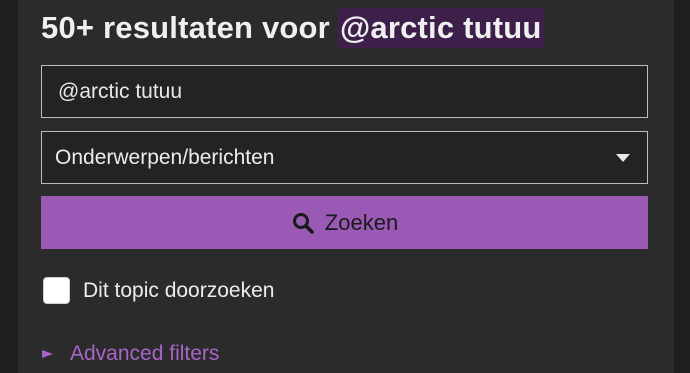 The height and width of the screenshot is (373, 690). I want to click on search-type-selected: Onderwerpen/berichten, so click(165, 157).